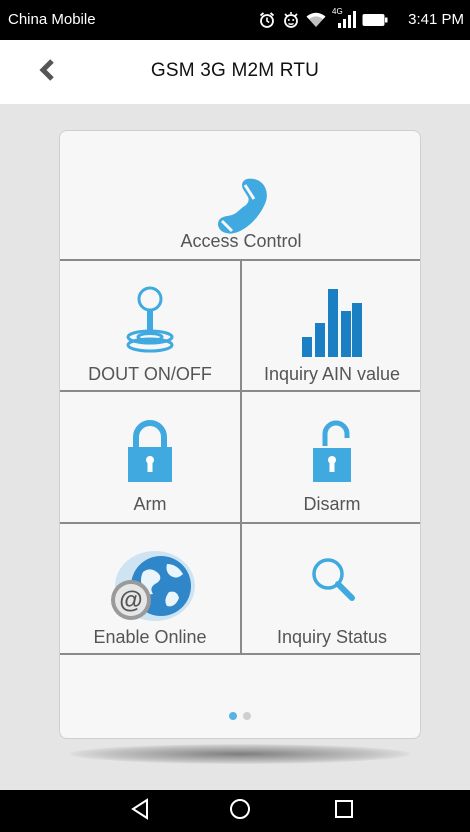 Image resolution: width=470 pixels, height=832 pixels. I want to click on cellular-signal-icon: 4G, so click(344, 18).